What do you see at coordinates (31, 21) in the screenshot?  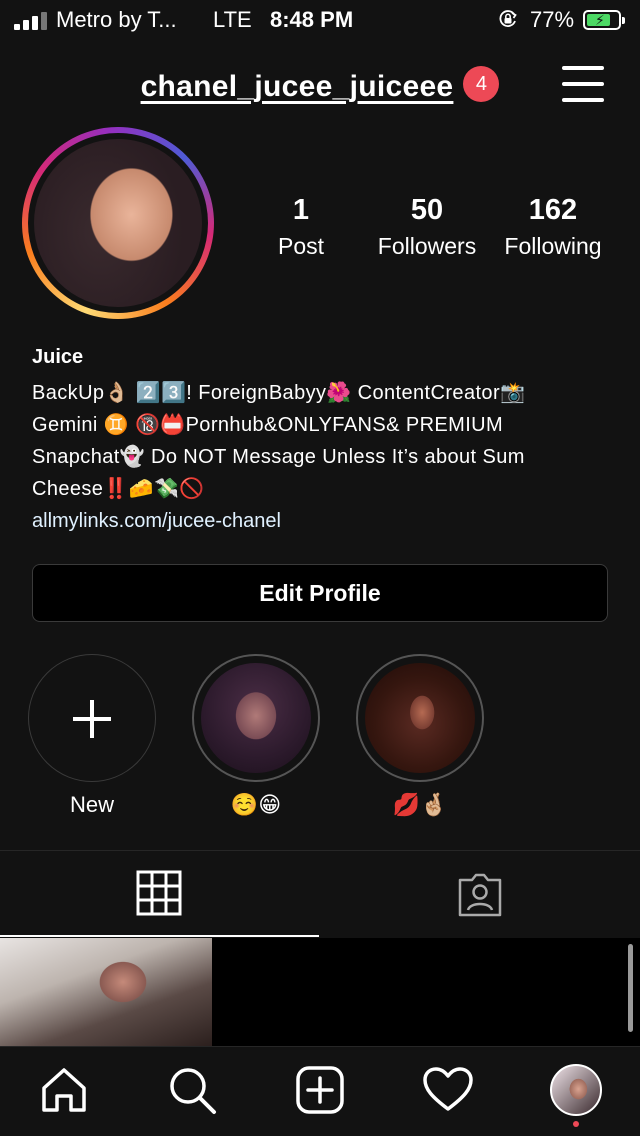 I see `signal-icon` at bounding box center [31, 21].